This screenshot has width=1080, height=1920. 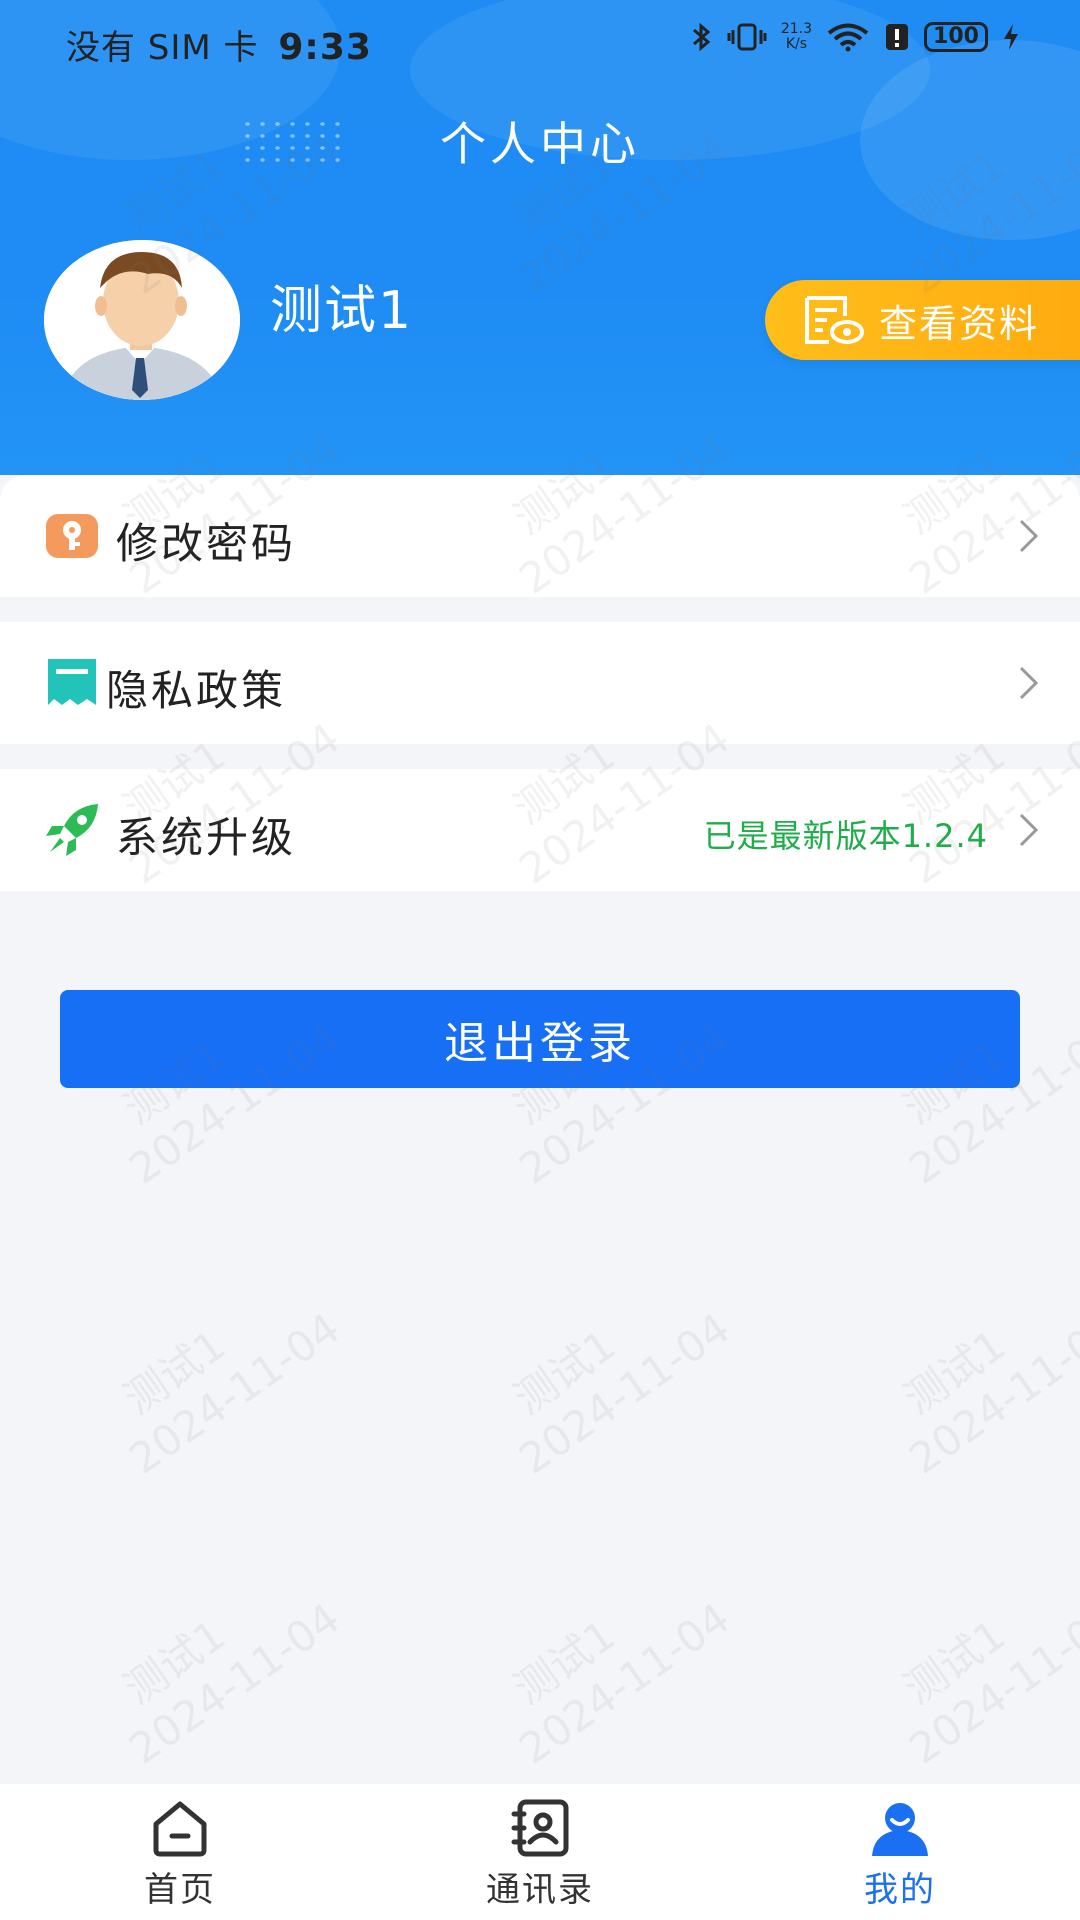 What do you see at coordinates (342, 311) in the screenshot?
I see `username: 测试1` at bounding box center [342, 311].